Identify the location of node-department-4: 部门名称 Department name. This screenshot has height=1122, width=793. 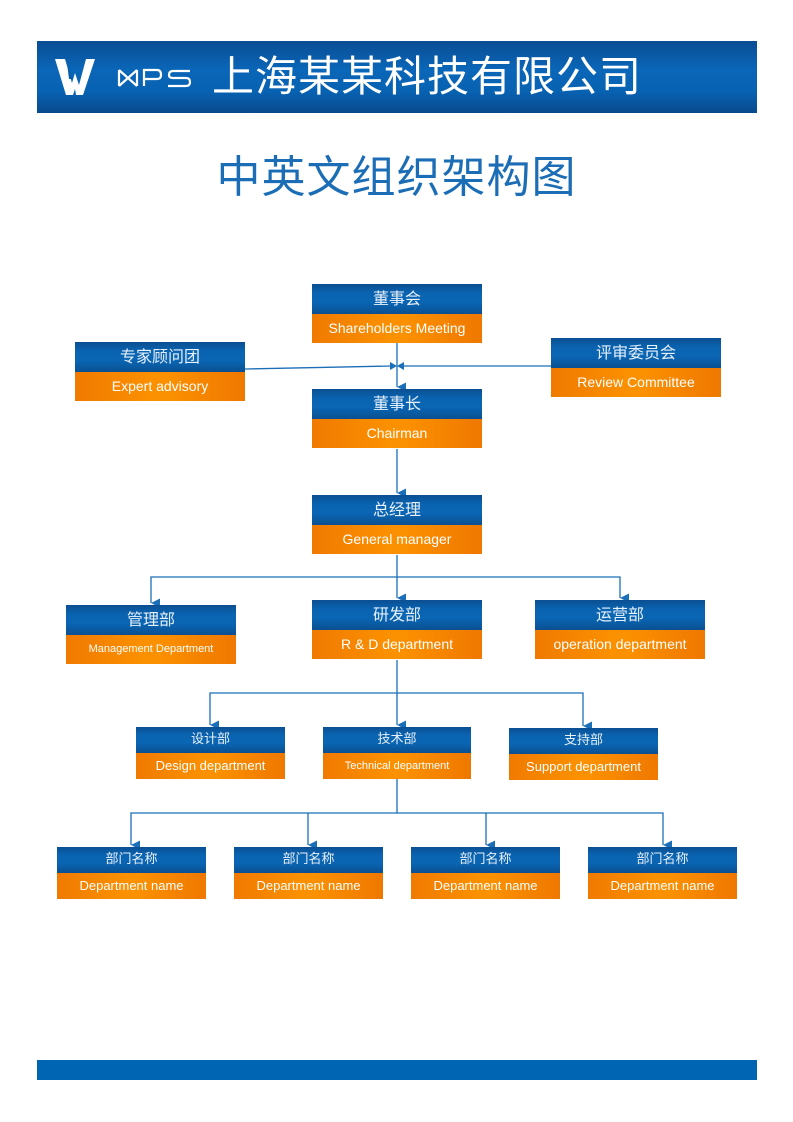
(662, 873).